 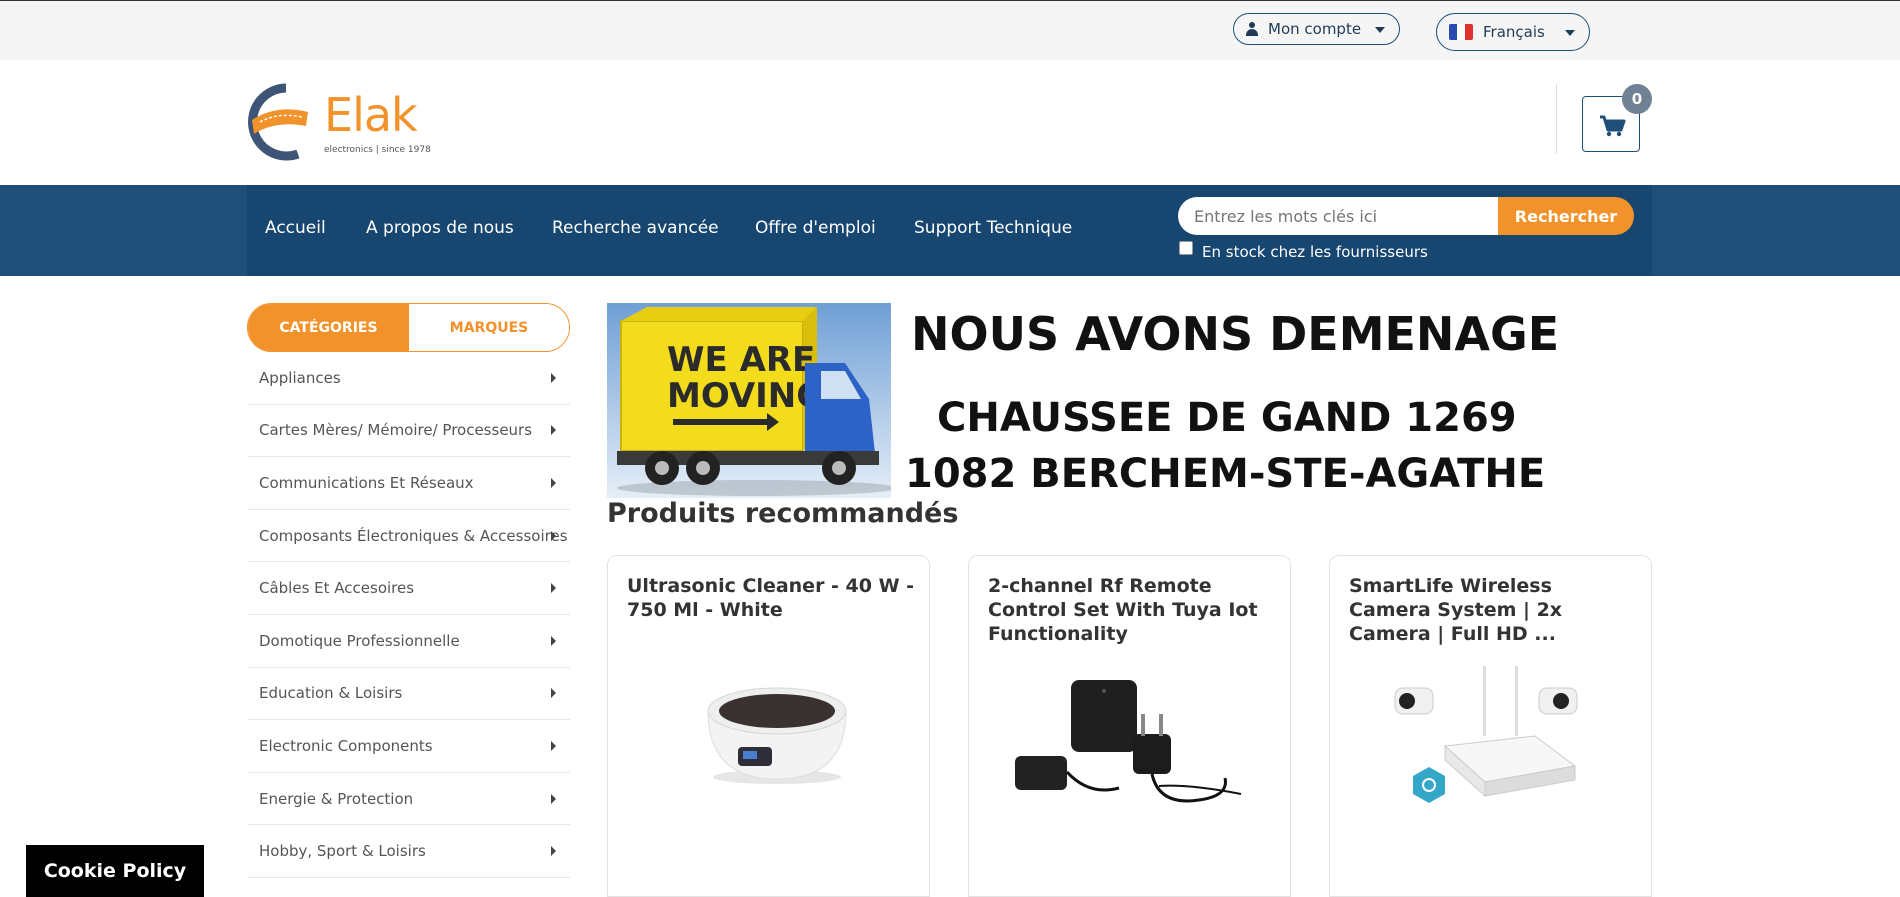 What do you see at coordinates (745, 396) in the screenshot?
I see `truck-text-2: MOVING` at bounding box center [745, 396].